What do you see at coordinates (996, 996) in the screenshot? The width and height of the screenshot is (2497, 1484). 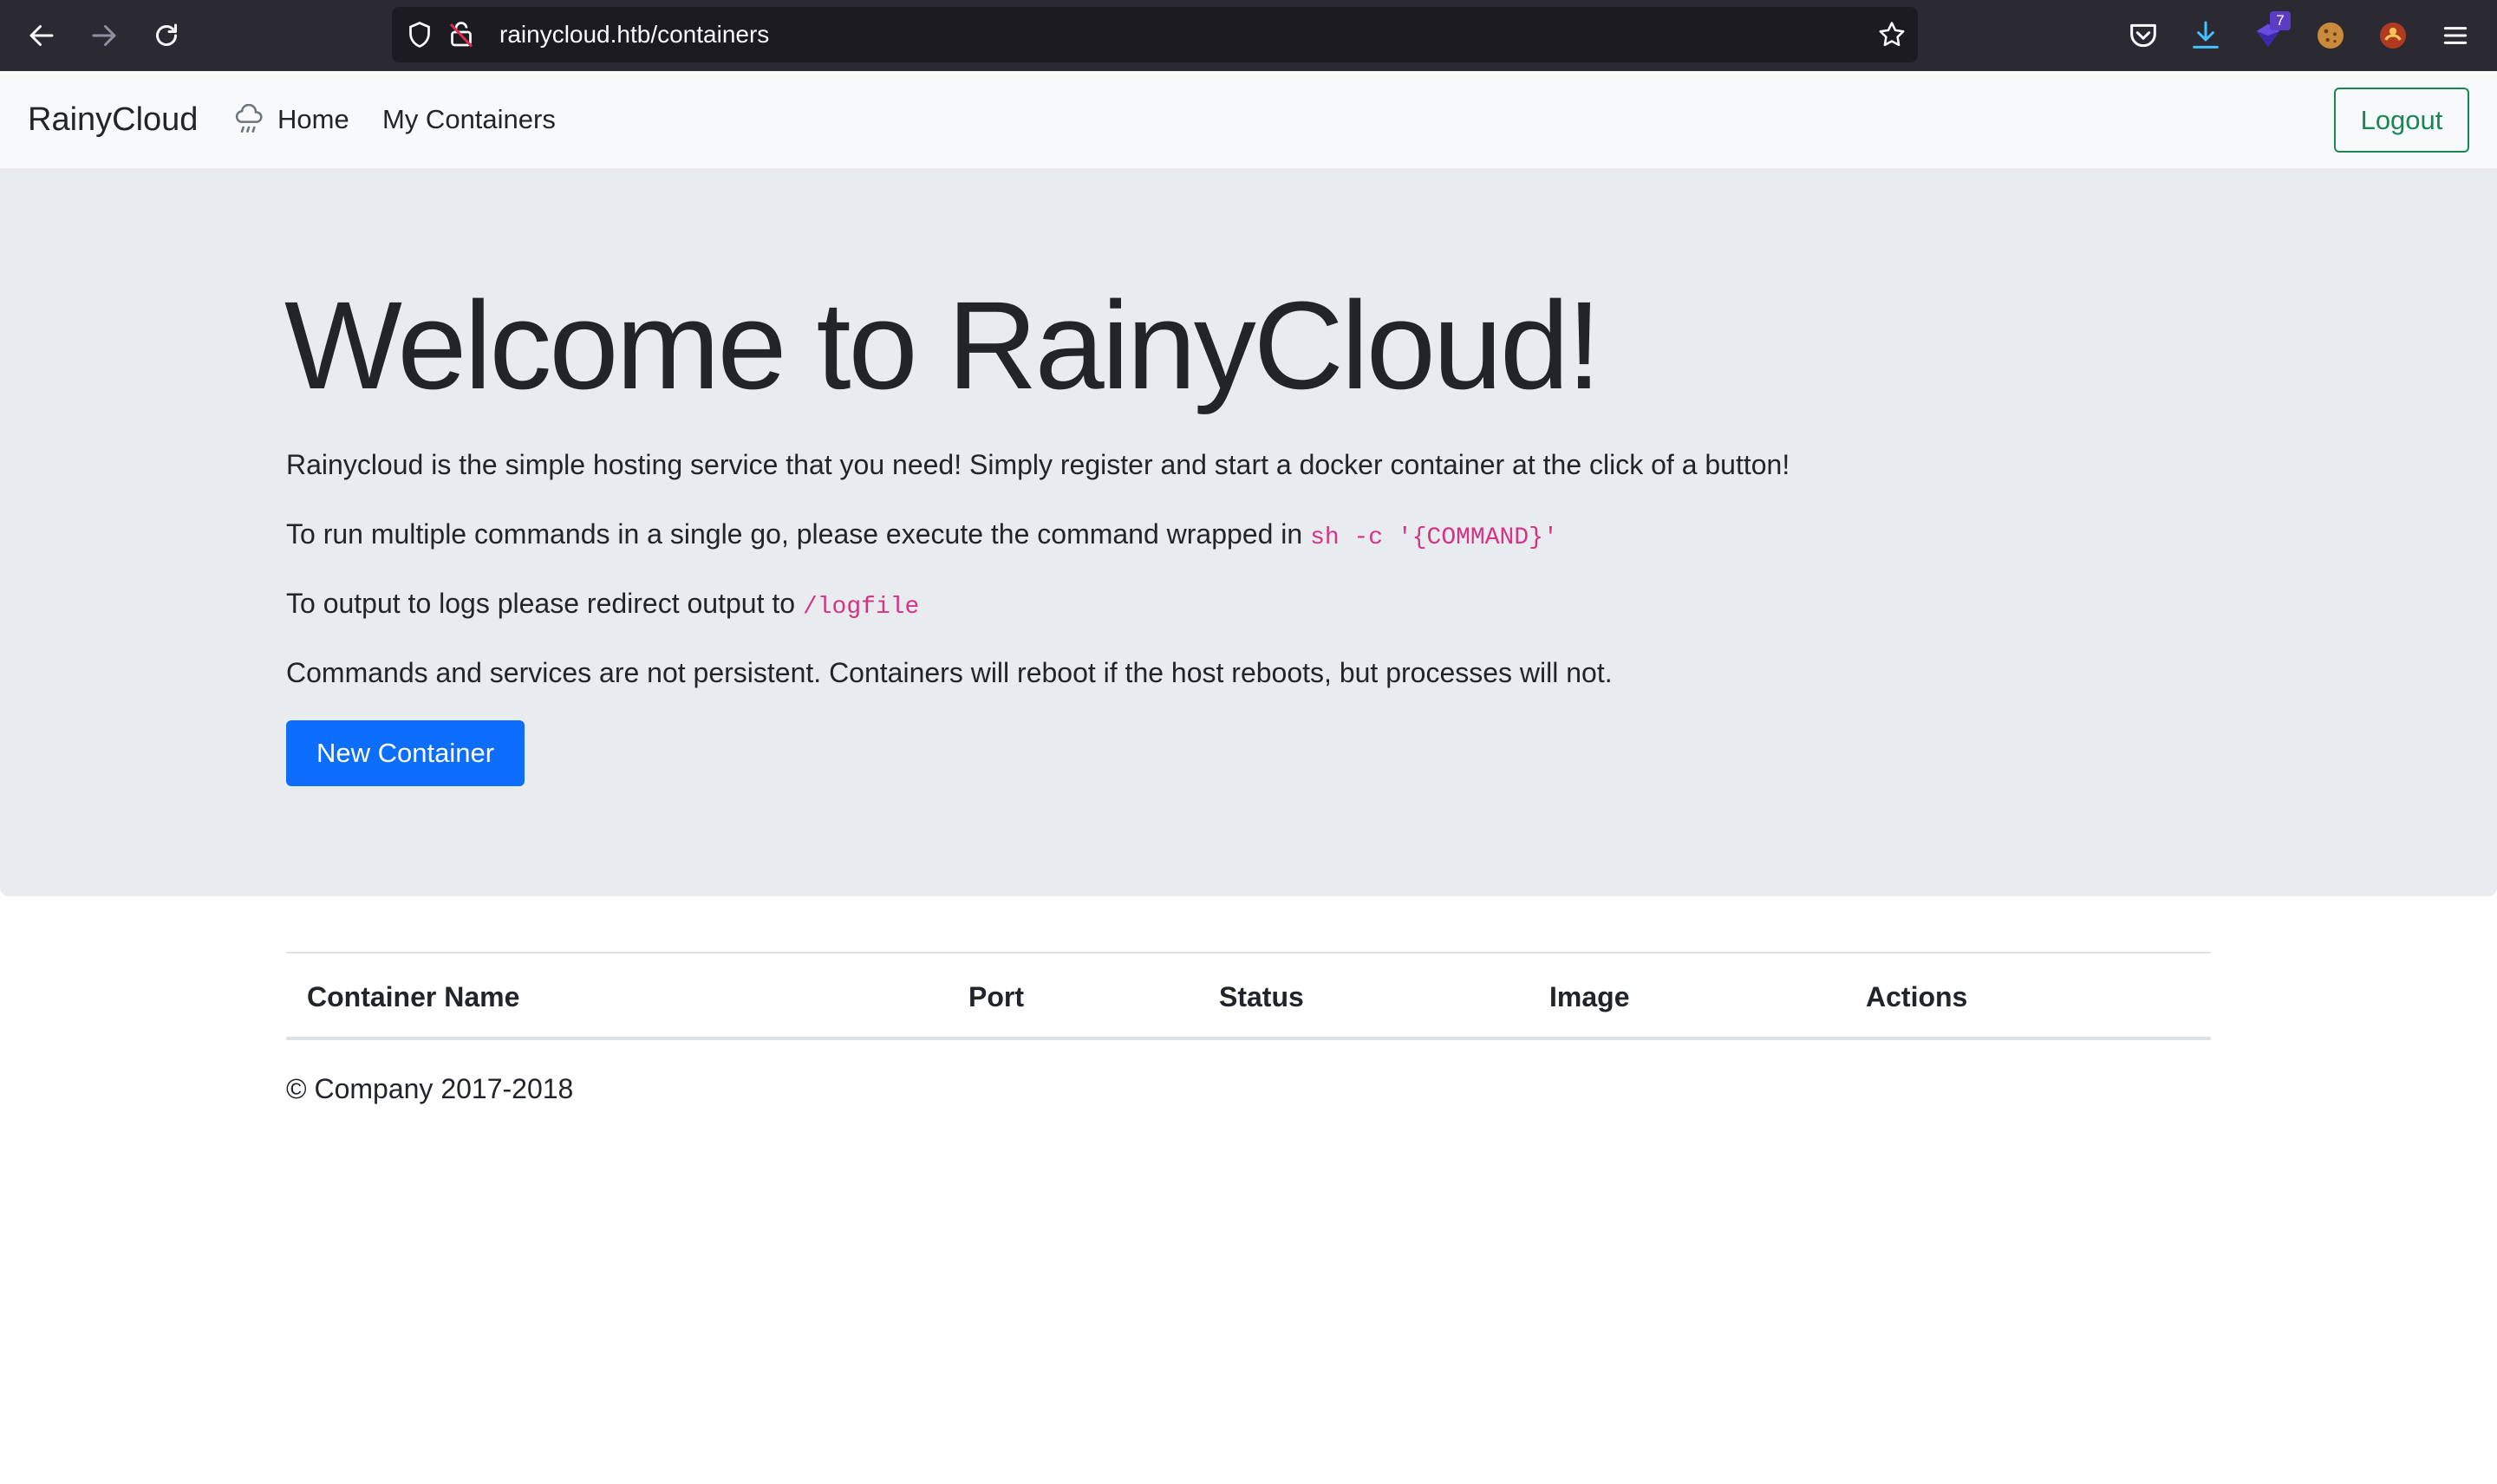 I see `column-header-port: Port` at bounding box center [996, 996].